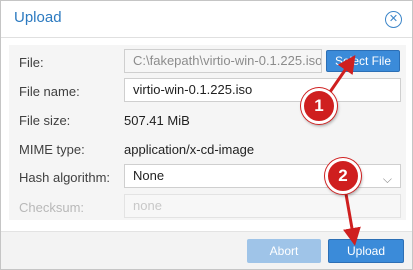 The image size is (413, 270). What do you see at coordinates (49, 91) in the screenshot?
I see `file-name-label: File name:` at bounding box center [49, 91].